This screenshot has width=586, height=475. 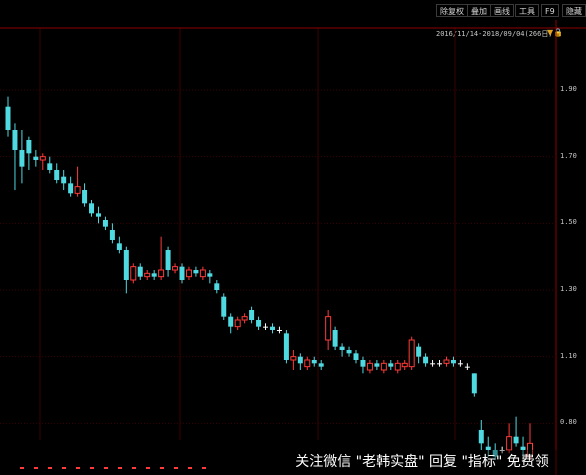 I want to click on y-tick-label: 1.30, so click(x=568, y=289).